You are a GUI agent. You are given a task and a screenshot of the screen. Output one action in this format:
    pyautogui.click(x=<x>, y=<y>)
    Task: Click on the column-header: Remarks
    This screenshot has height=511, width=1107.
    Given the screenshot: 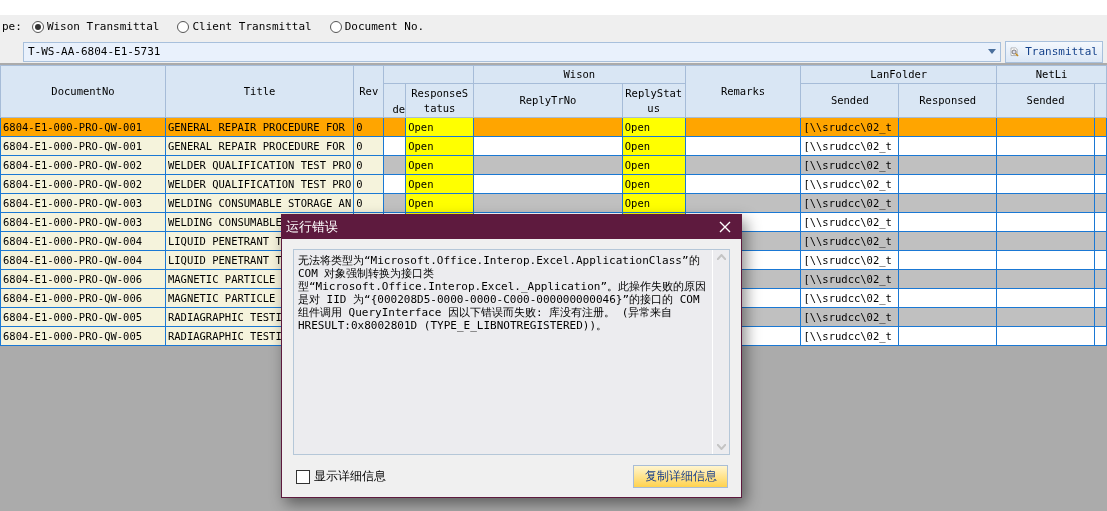 What is the action you would take?
    pyautogui.click(x=743, y=91)
    